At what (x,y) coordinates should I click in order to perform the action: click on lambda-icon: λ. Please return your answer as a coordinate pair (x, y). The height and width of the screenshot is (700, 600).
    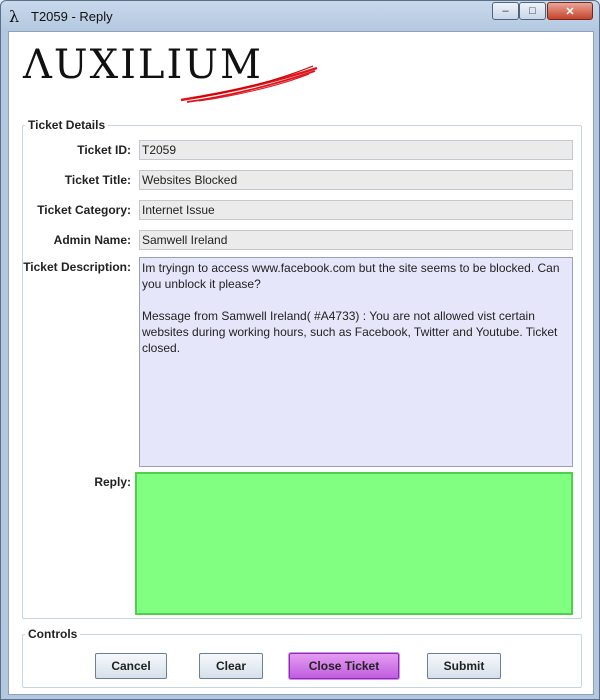
    Looking at the image, I should click on (14, 16).